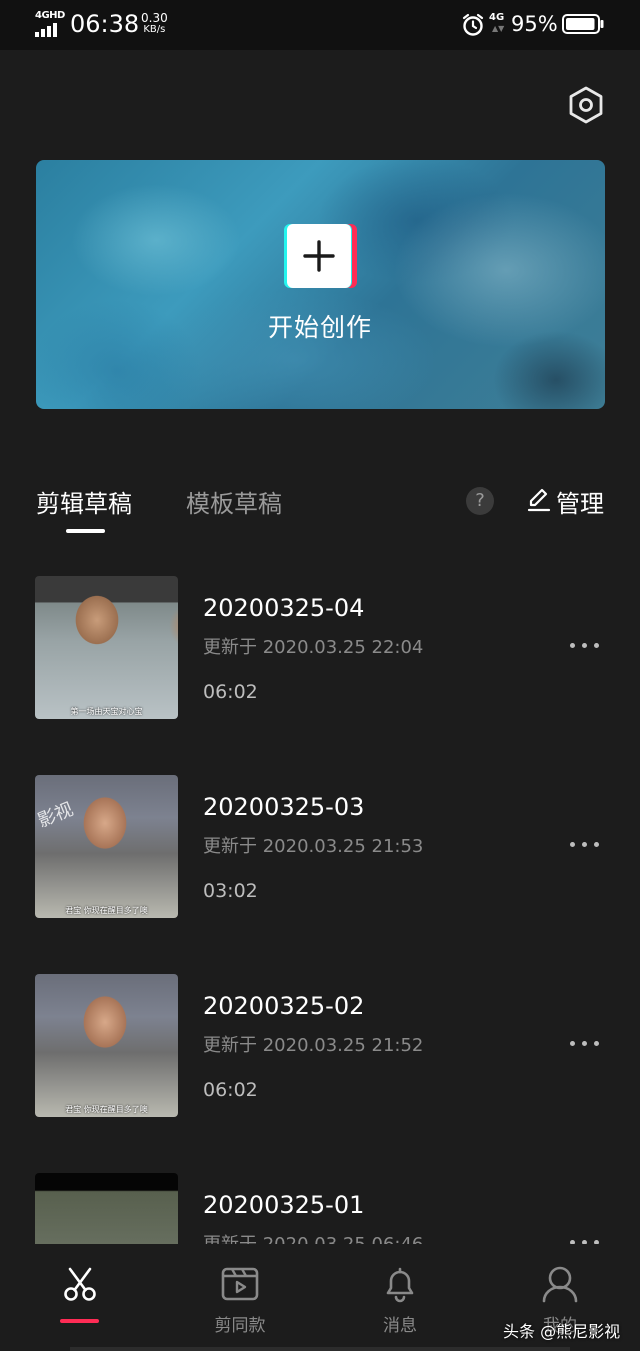  What do you see at coordinates (50, 15) in the screenshot?
I see `network-generation: 4GHD` at bounding box center [50, 15].